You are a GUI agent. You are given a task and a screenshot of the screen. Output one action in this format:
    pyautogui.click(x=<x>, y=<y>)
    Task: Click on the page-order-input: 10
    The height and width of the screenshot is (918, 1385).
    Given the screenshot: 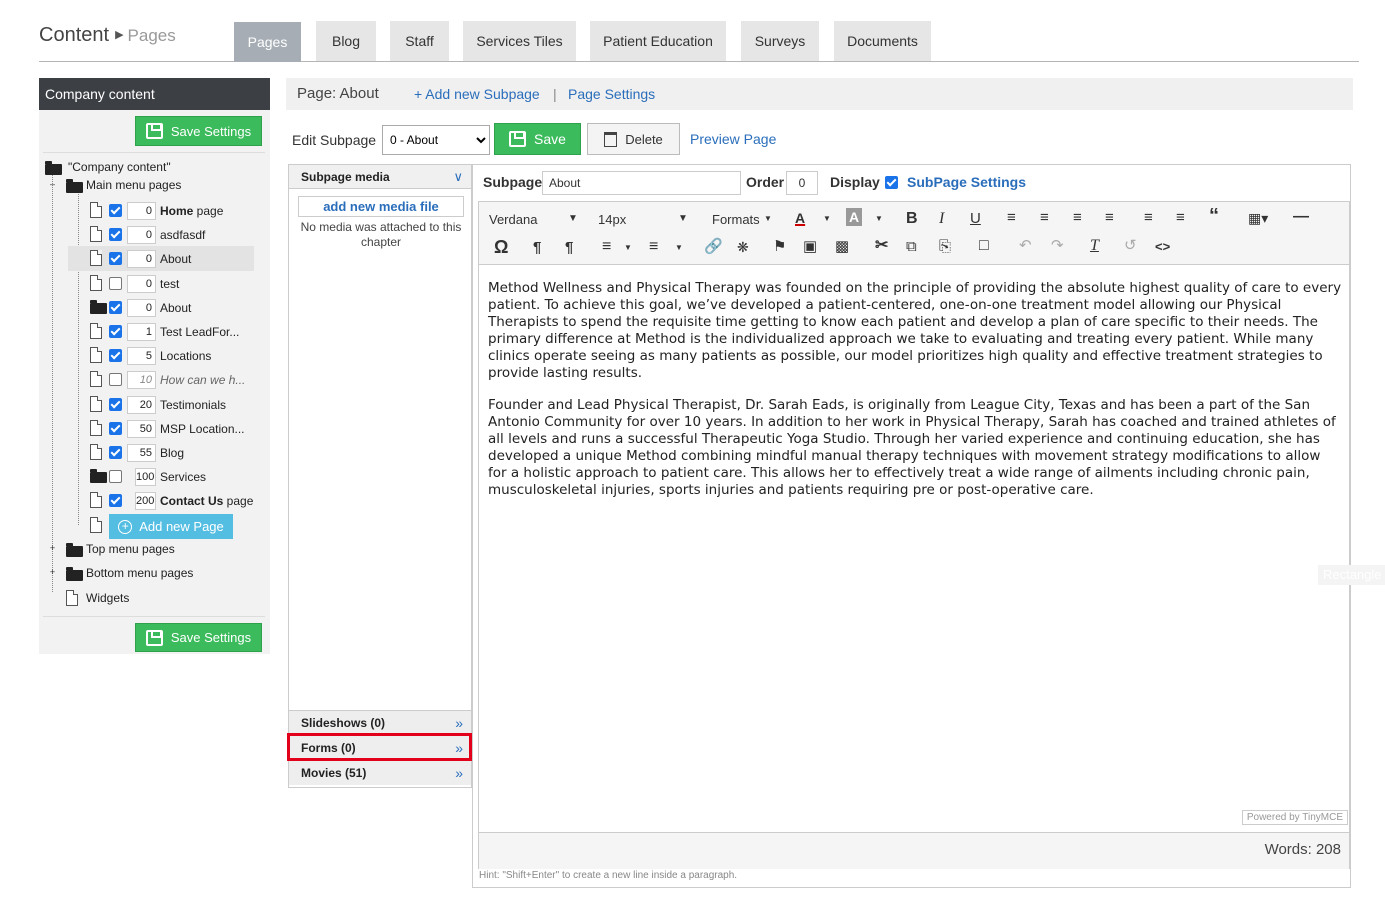 What is the action you would take?
    pyautogui.click(x=141, y=380)
    